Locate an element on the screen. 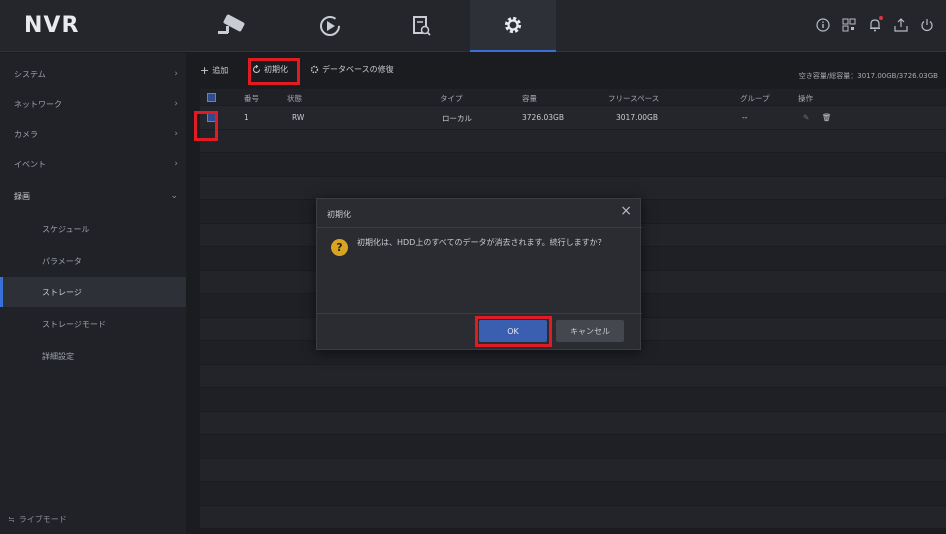 The image size is (946, 534). header-free-space: フリースペース is located at coordinates (634, 98).